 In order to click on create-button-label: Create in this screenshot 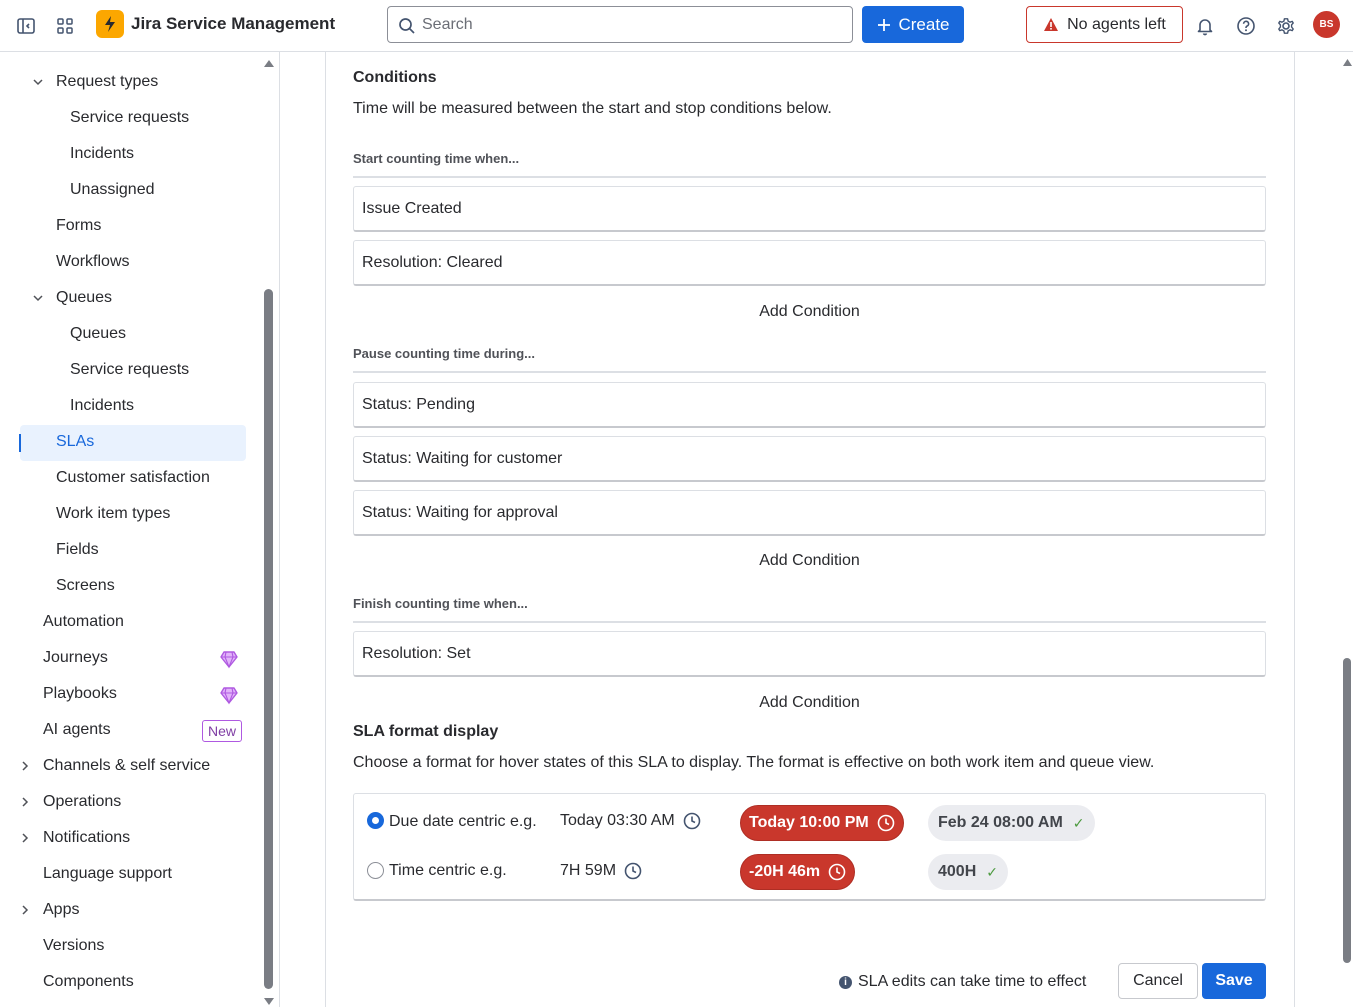, I will do `click(924, 24)`.